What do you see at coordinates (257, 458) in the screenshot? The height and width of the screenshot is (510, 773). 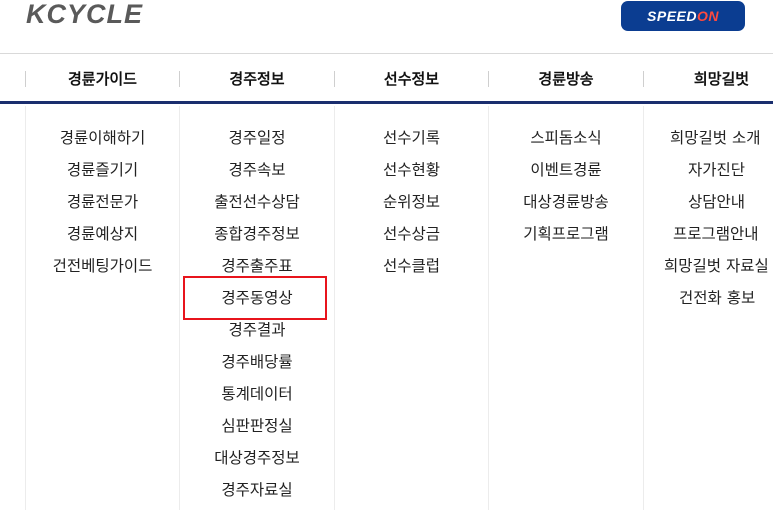 I see `menu-item: 대상경주정보` at bounding box center [257, 458].